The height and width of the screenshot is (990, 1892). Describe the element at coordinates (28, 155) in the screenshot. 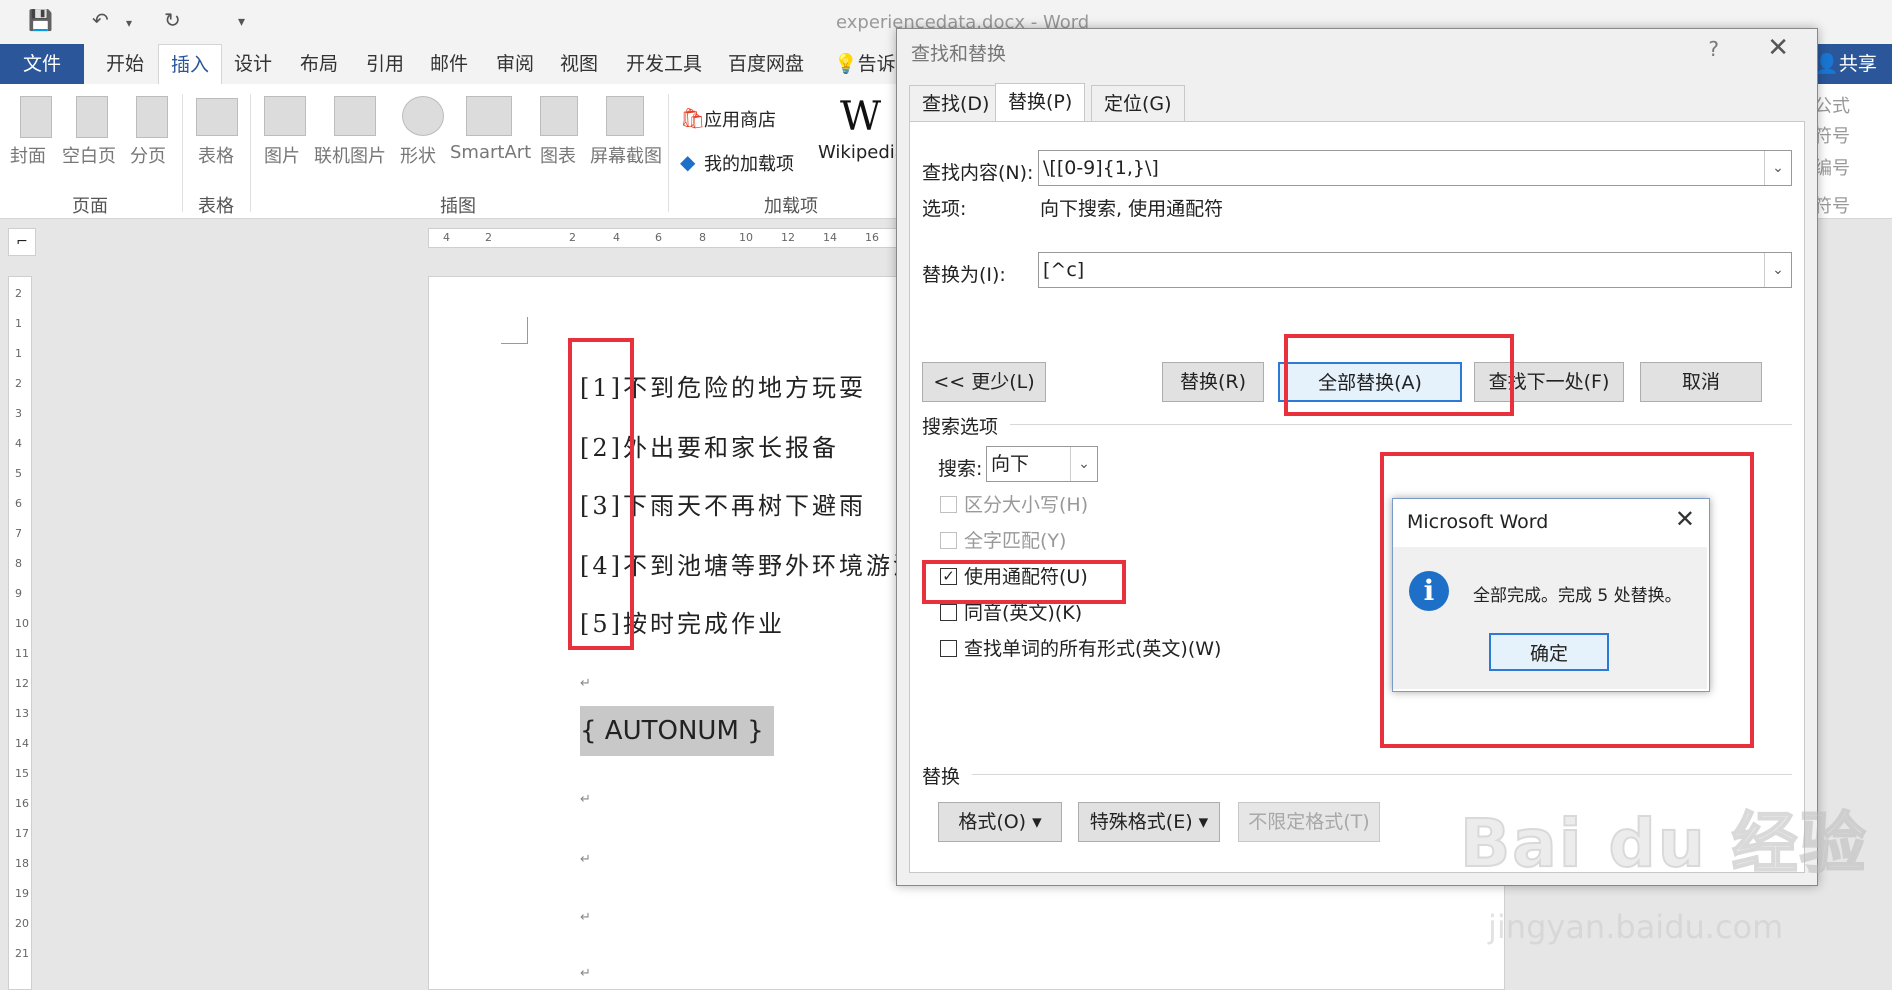

I see `cover-page-button: 封面` at that location.